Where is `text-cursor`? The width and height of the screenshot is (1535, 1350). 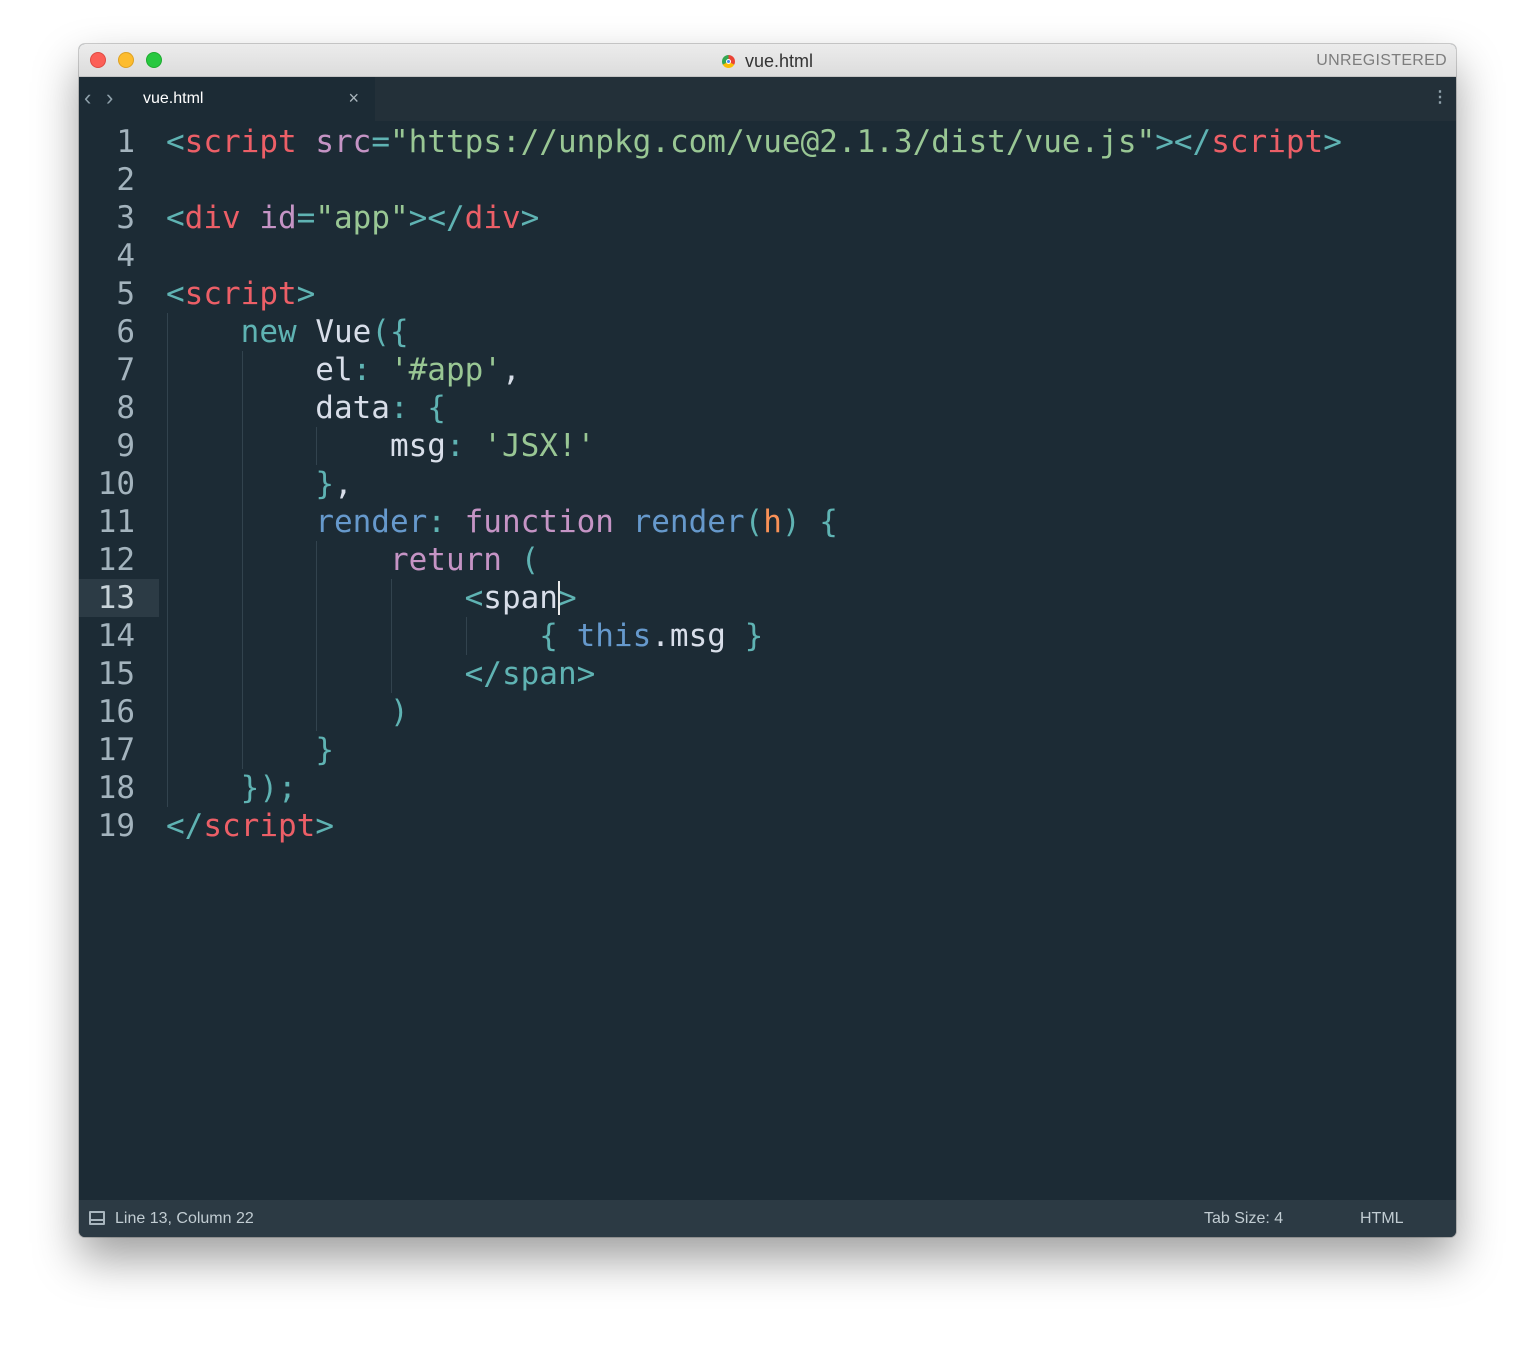
text-cursor is located at coordinates (559, 598).